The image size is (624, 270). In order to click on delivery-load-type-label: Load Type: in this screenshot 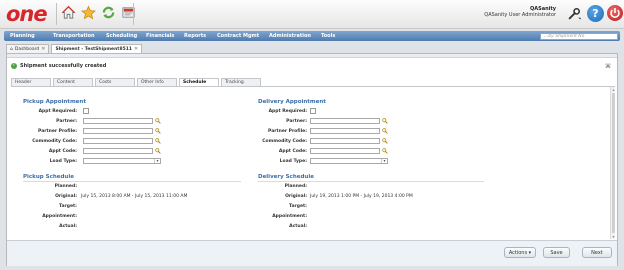, I will do `click(293, 161)`.